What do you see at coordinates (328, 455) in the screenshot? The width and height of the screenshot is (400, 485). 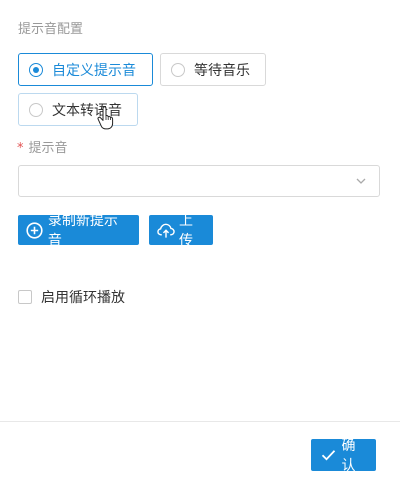 I see `check-icon` at bounding box center [328, 455].